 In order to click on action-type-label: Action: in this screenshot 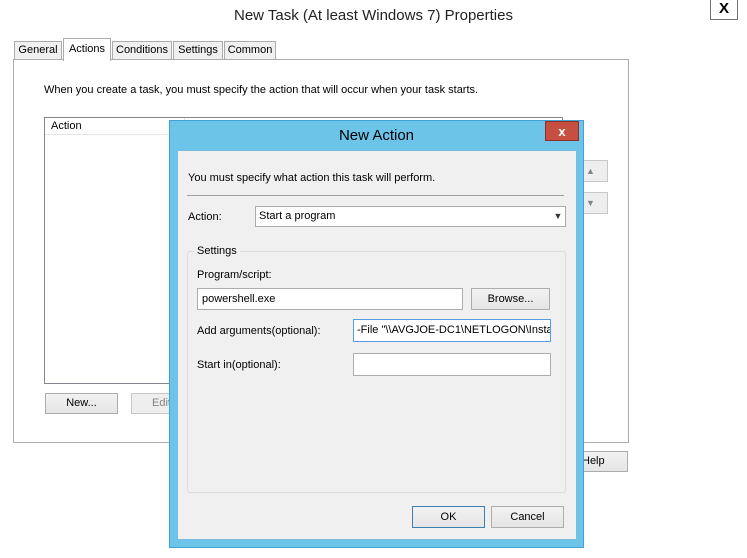, I will do `click(205, 217)`.